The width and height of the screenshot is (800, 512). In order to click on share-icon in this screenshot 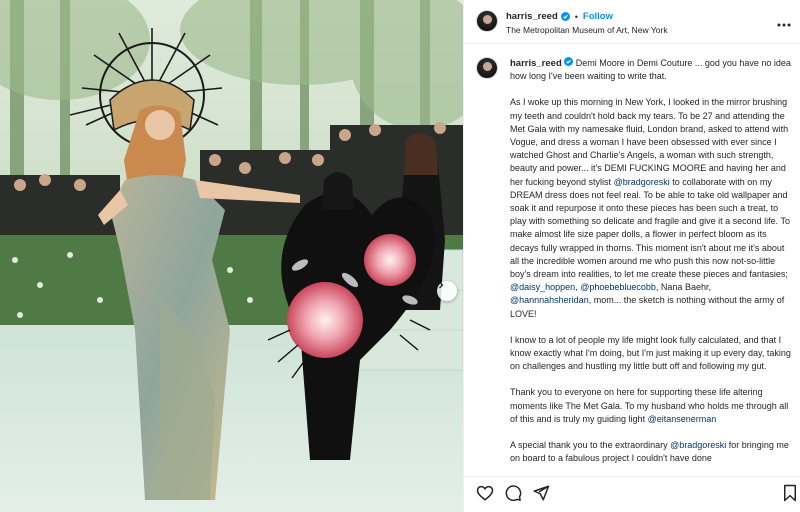, I will do `click(541, 495)`.